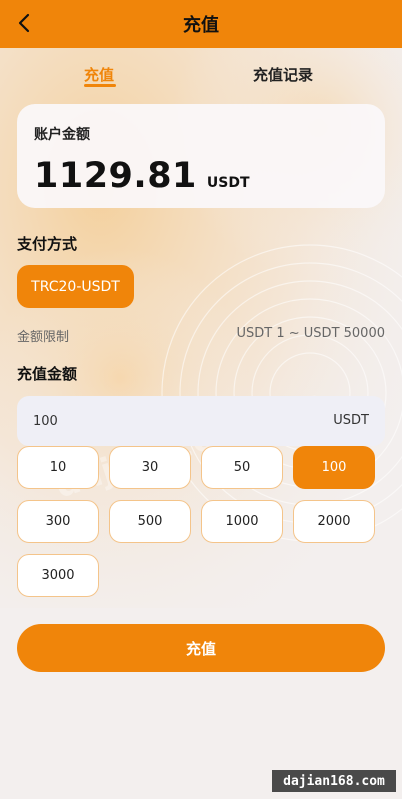  What do you see at coordinates (201, 648) in the screenshot?
I see `recharge-submit-button: 充值` at bounding box center [201, 648].